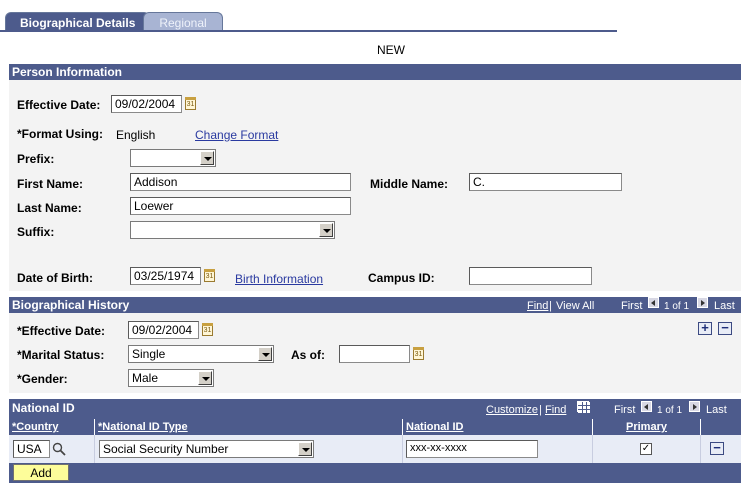 The height and width of the screenshot is (492, 741). I want to click on bio-view-all: View All, so click(575, 306).